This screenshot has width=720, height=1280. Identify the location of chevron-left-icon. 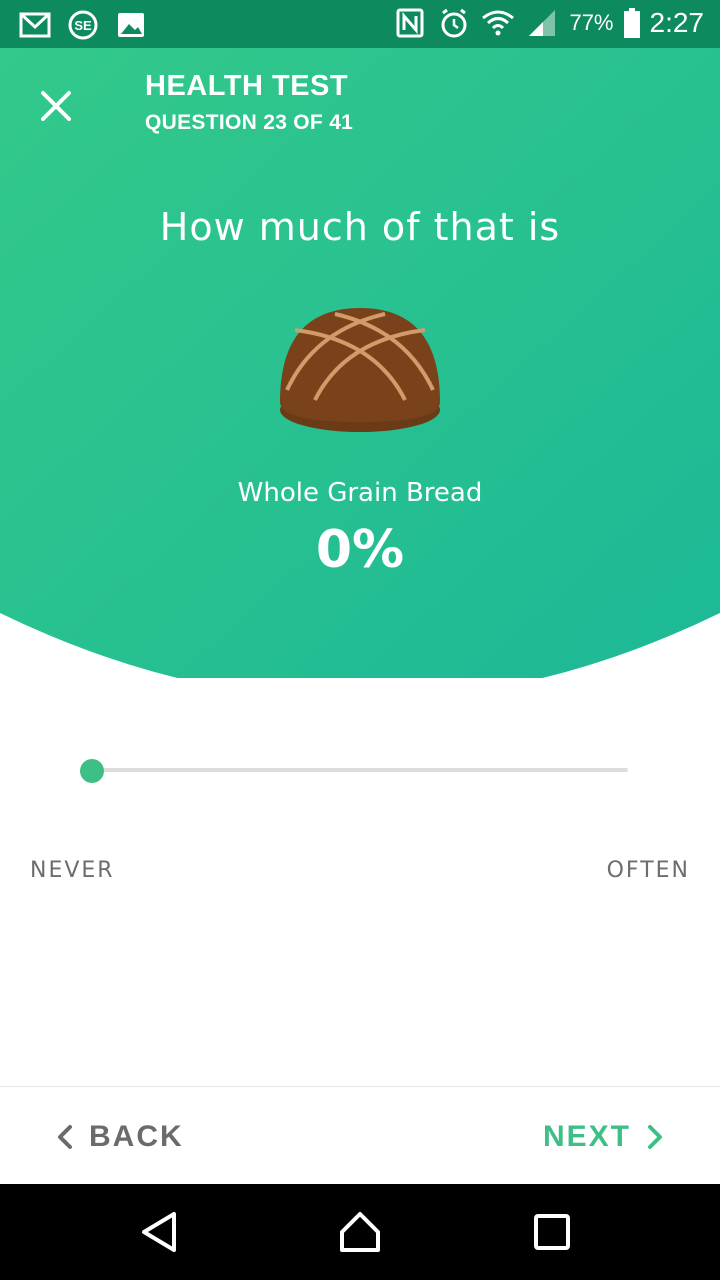
(65, 1137).